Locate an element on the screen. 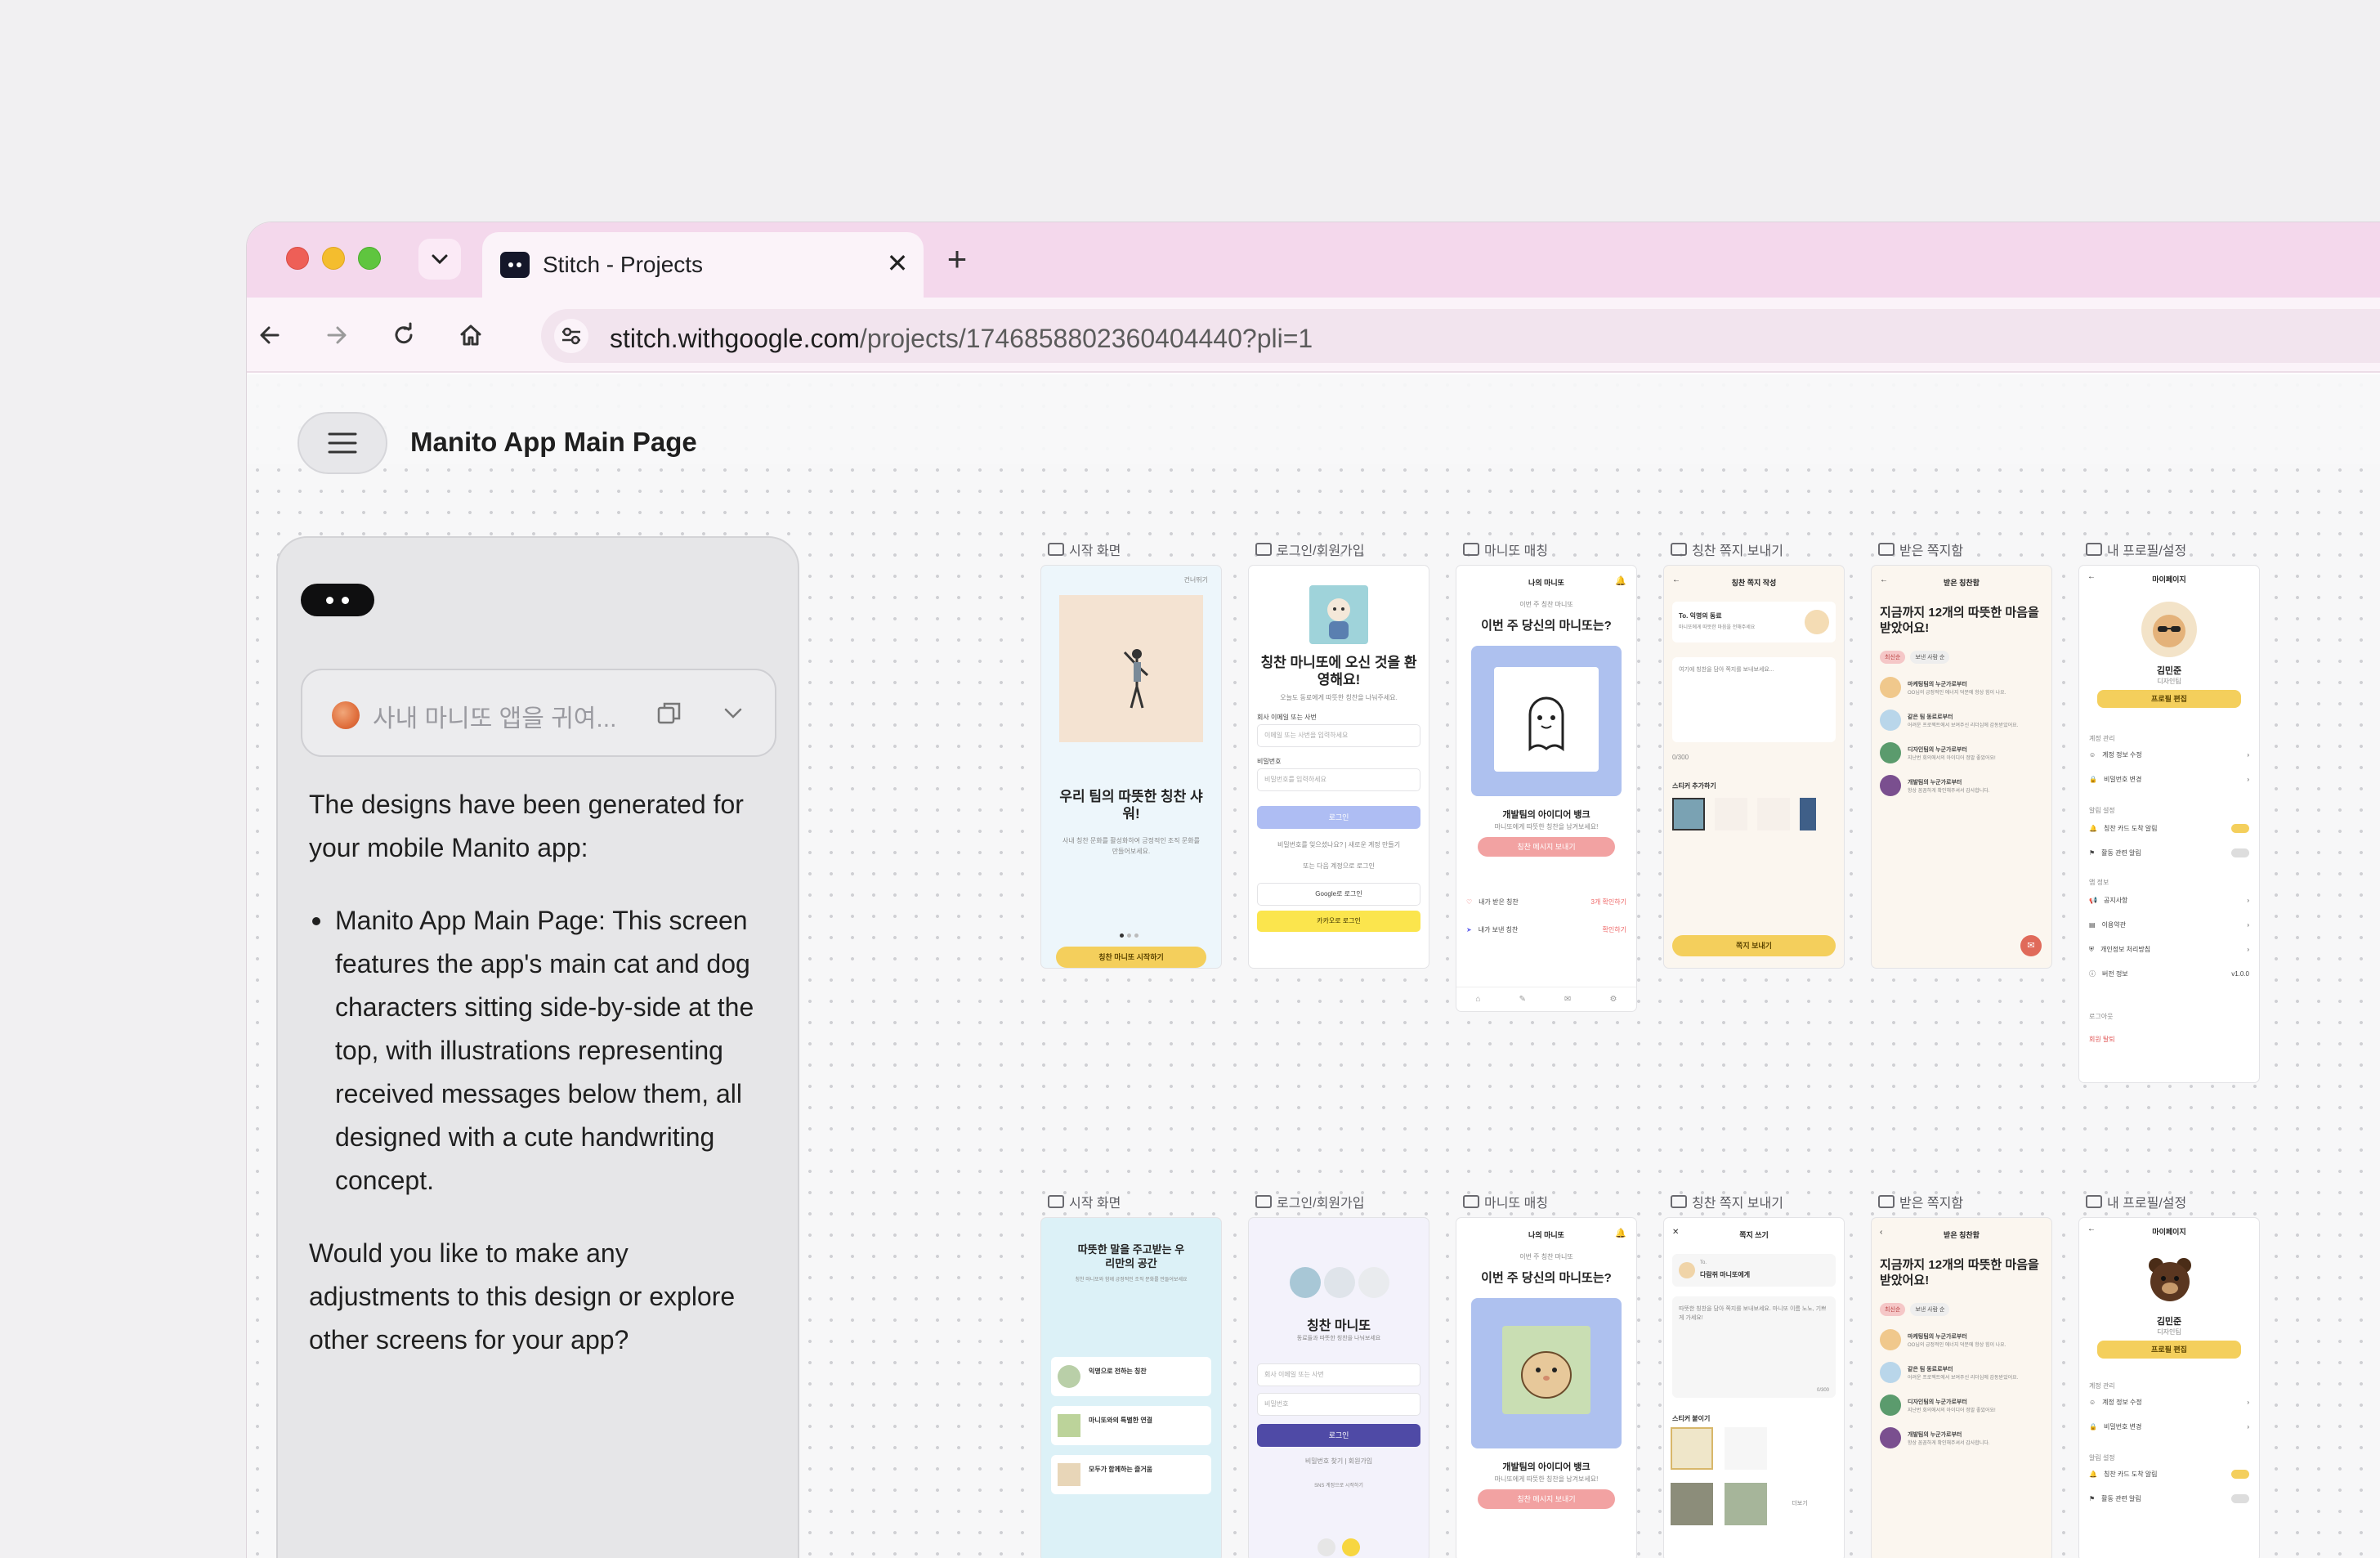 This screenshot has height=1558, width=2380. menu-row: ▤ 이용약관 › is located at coordinates (2169, 925).